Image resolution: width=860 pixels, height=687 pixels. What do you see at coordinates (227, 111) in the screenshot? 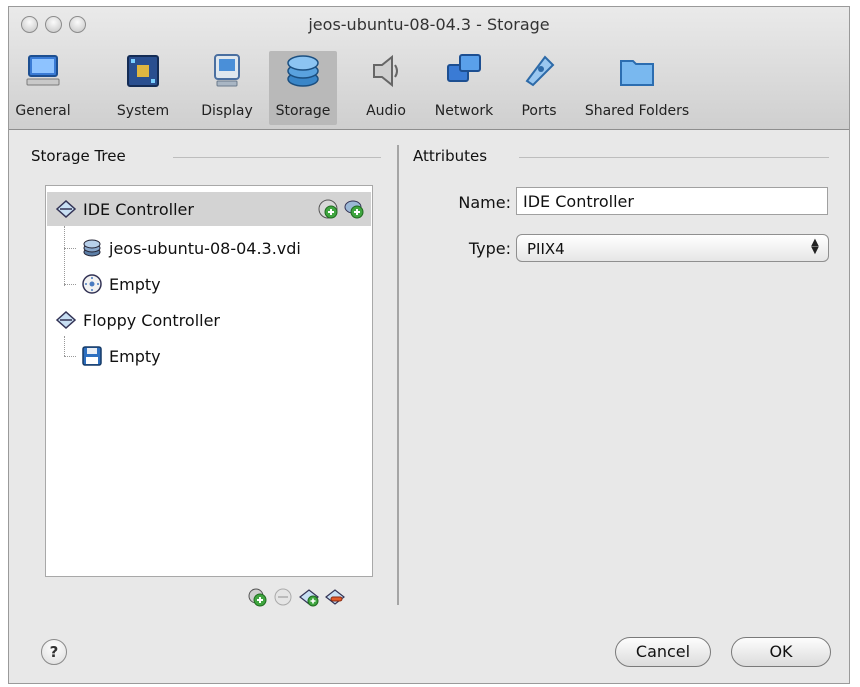
I see `toolbar-label-display: Display` at bounding box center [227, 111].